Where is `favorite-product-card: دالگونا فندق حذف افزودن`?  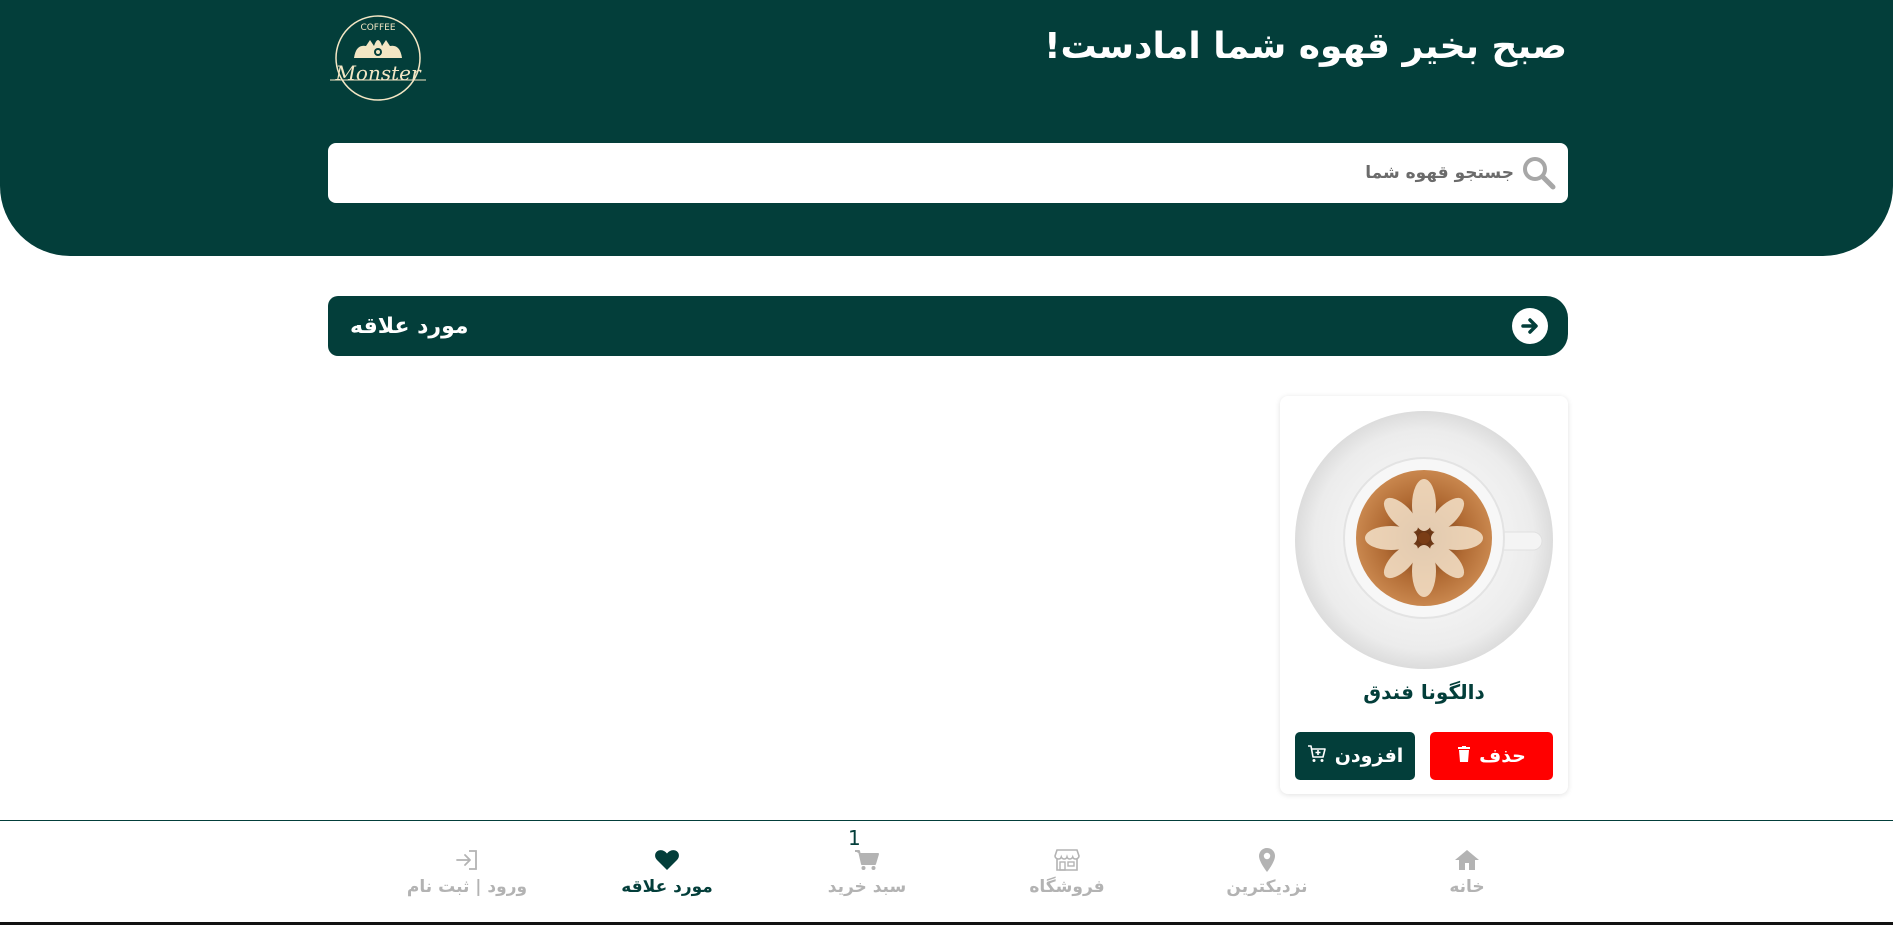
favorite-product-card: دالگونا فندق حذف افزودن is located at coordinates (1424, 595).